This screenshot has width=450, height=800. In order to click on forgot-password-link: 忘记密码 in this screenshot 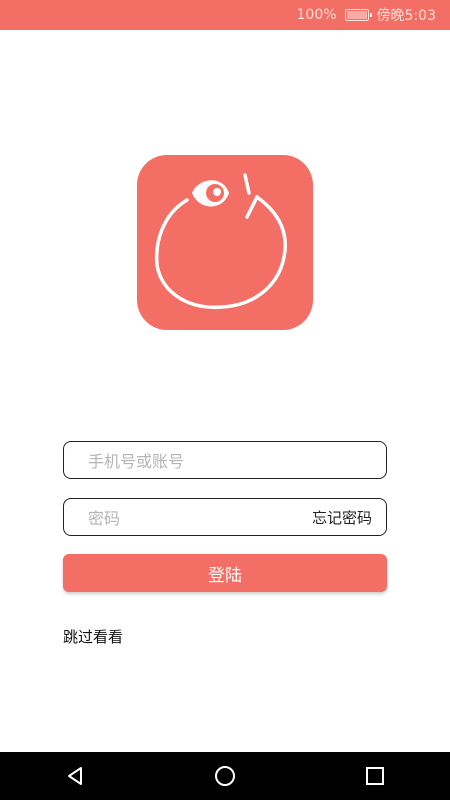, I will do `click(342, 517)`.